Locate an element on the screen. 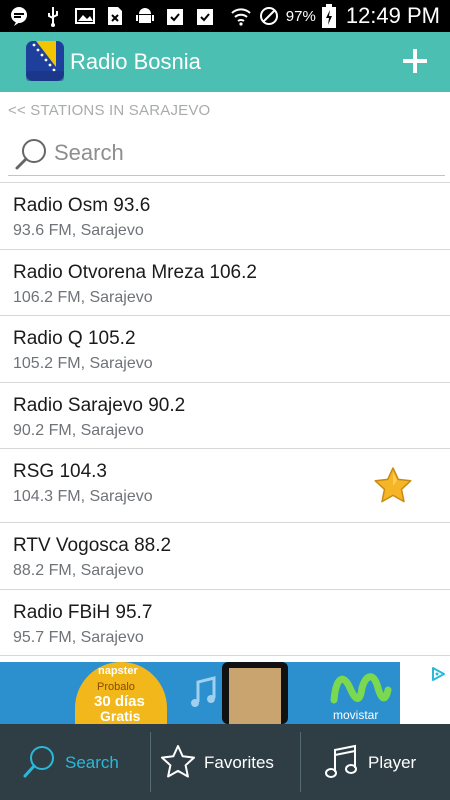 This screenshot has height=800, width=450. ad-phone-screen is located at coordinates (255, 696).